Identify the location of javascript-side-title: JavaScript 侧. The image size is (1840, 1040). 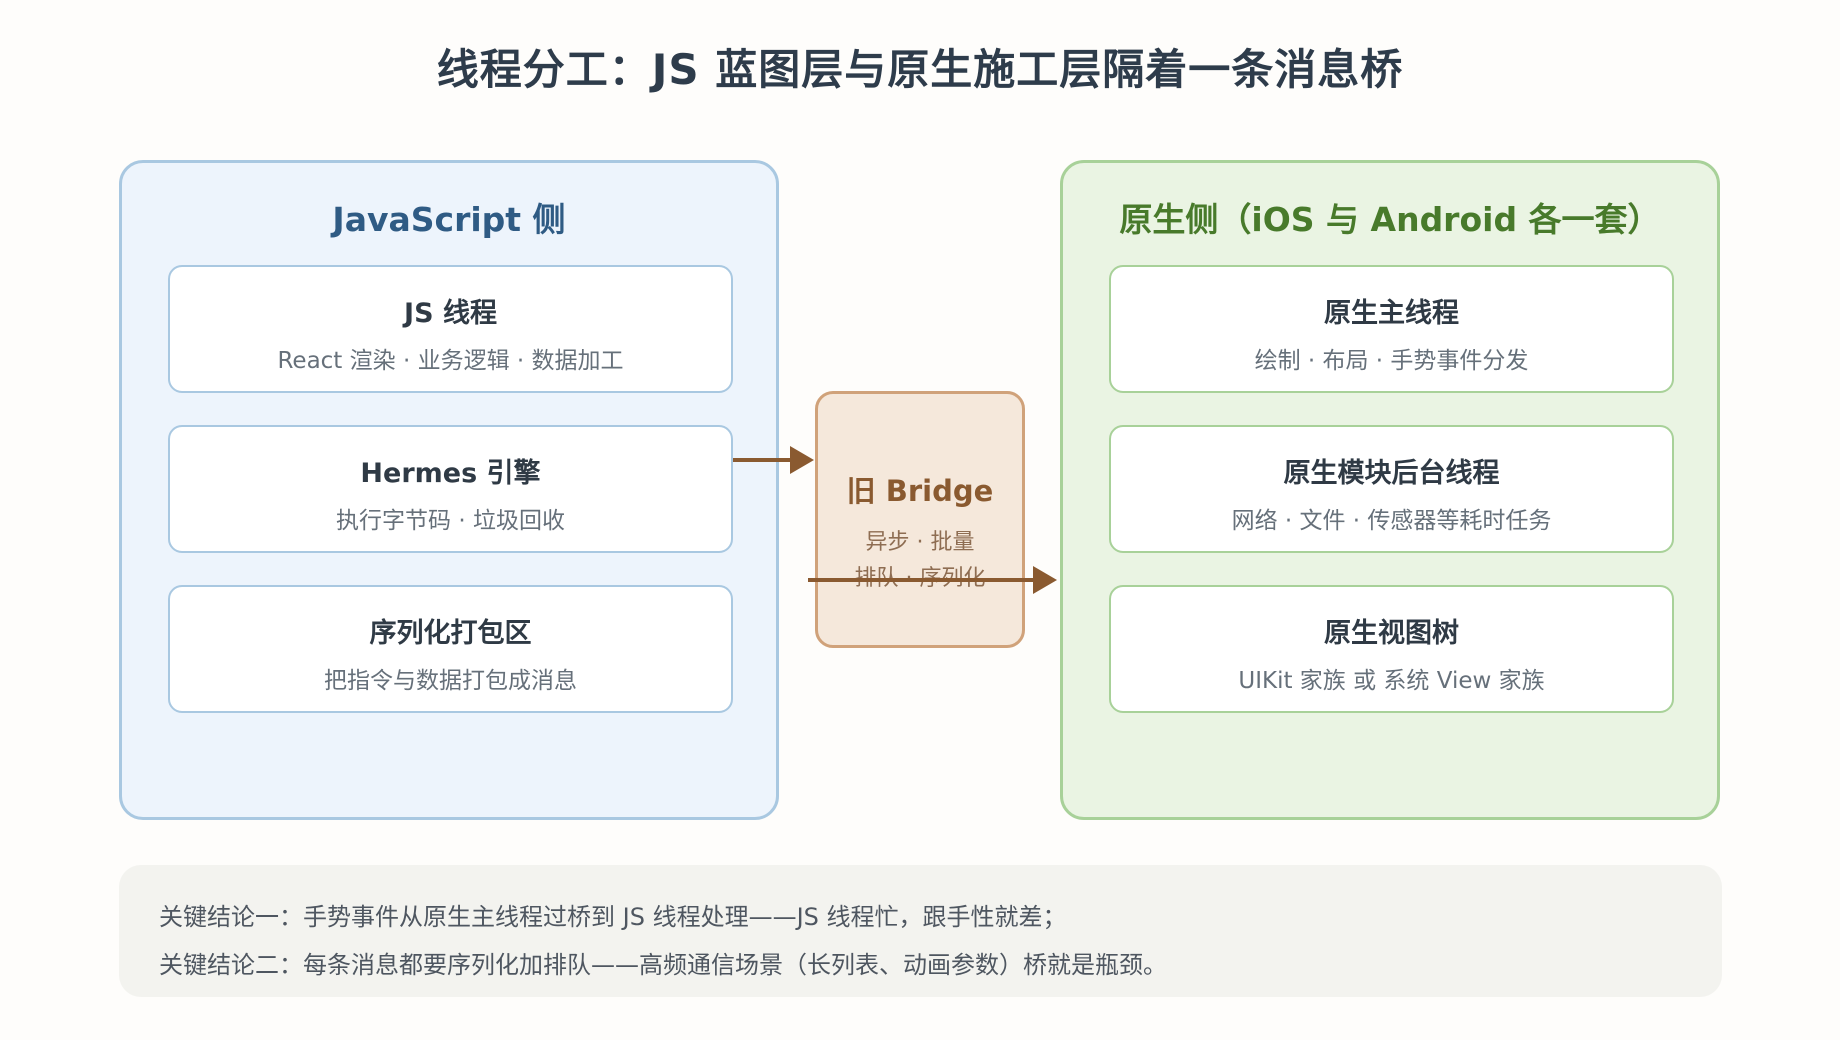
(449, 219).